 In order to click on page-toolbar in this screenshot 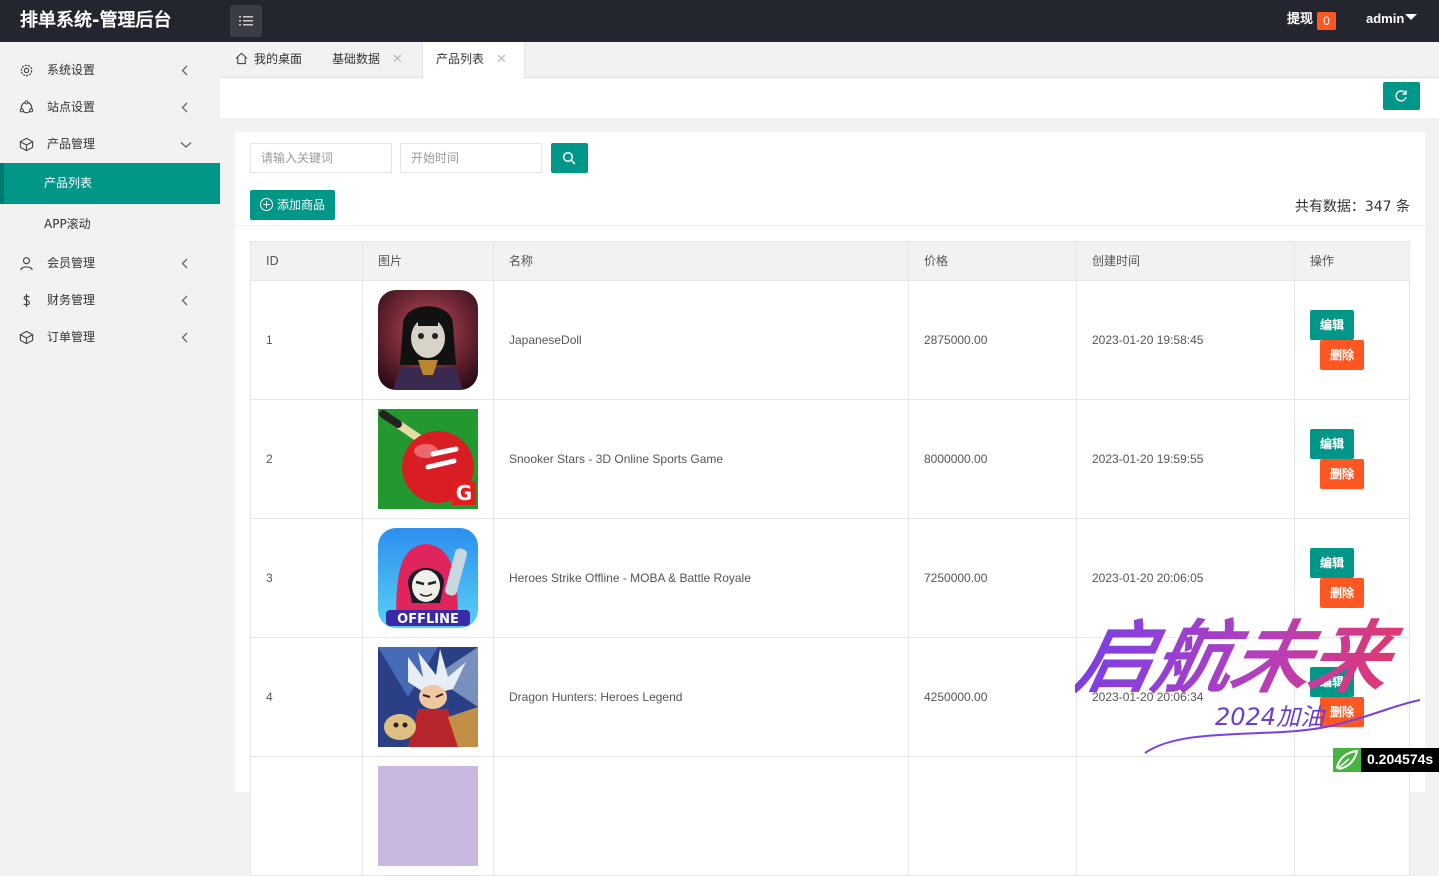, I will do `click(829, 98)`.